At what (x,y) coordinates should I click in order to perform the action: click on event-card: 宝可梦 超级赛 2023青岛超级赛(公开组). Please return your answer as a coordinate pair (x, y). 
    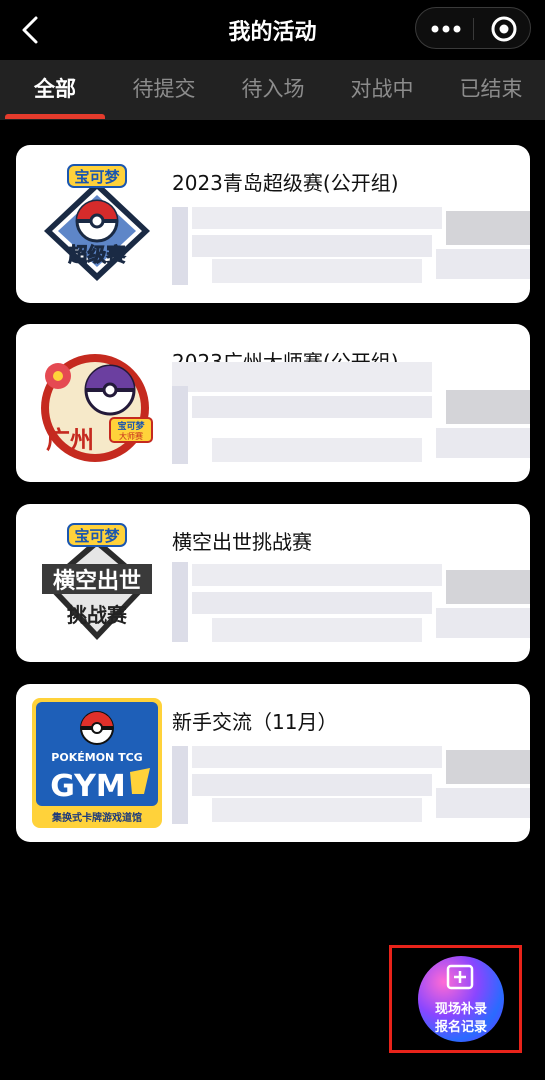
    Looking at the image, I should click on (273, 224).